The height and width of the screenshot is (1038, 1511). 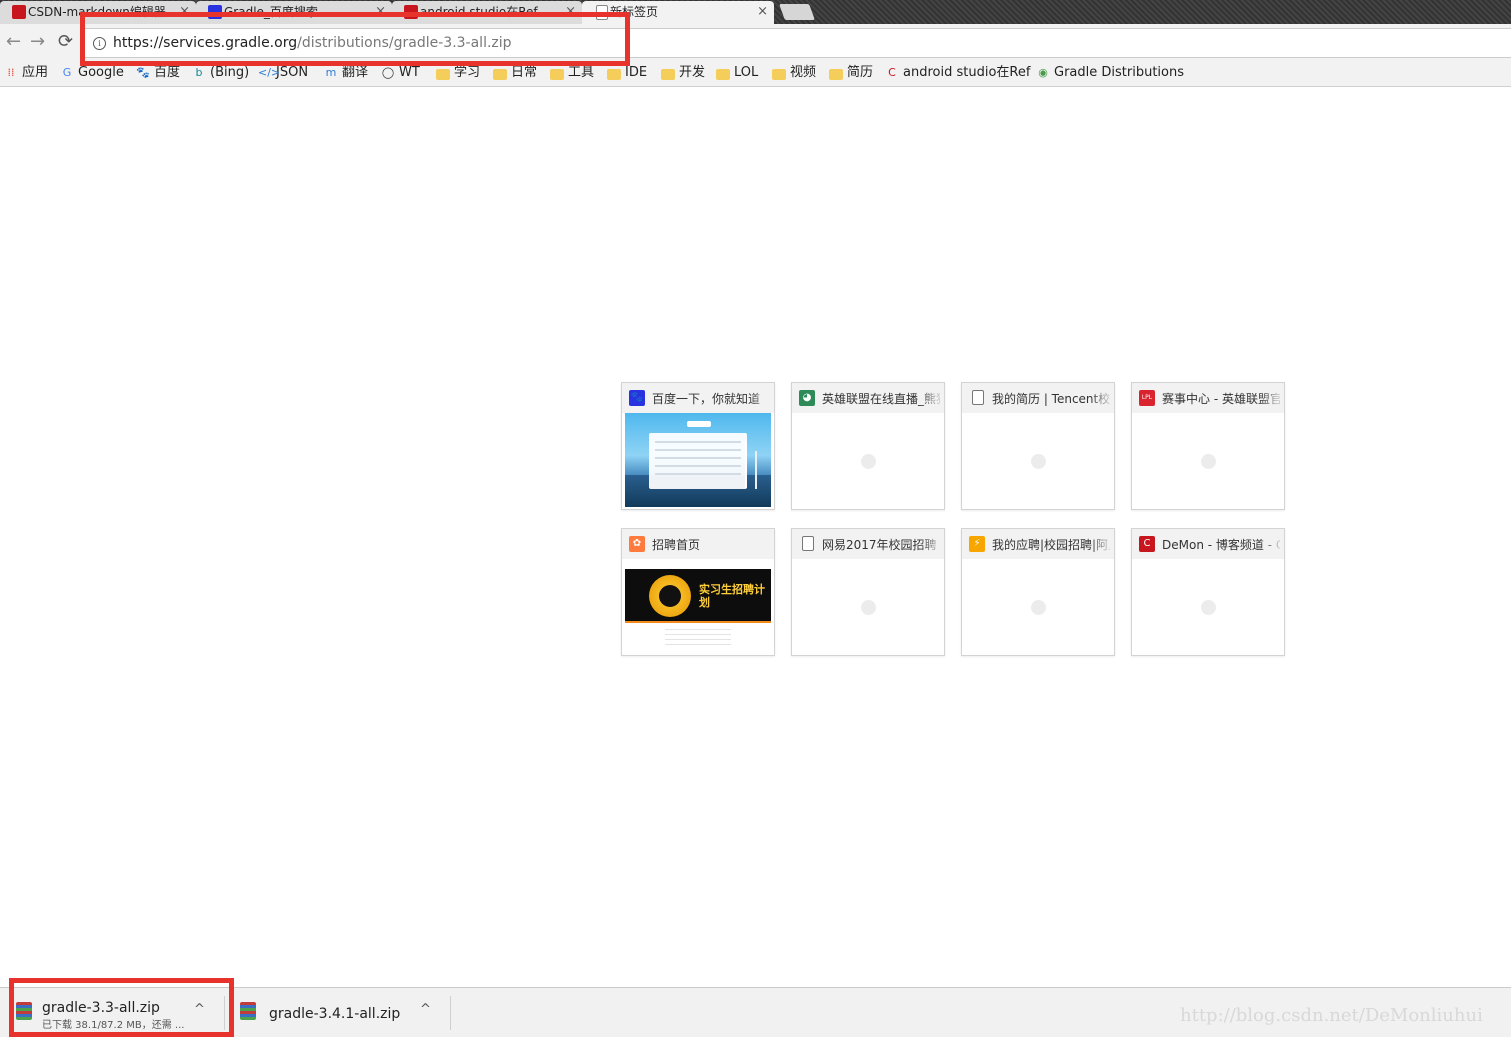 I want to click on tile-header: ⚡我的应聘|校园招聘|阿里巴巴, so click(x=1038, y=544).